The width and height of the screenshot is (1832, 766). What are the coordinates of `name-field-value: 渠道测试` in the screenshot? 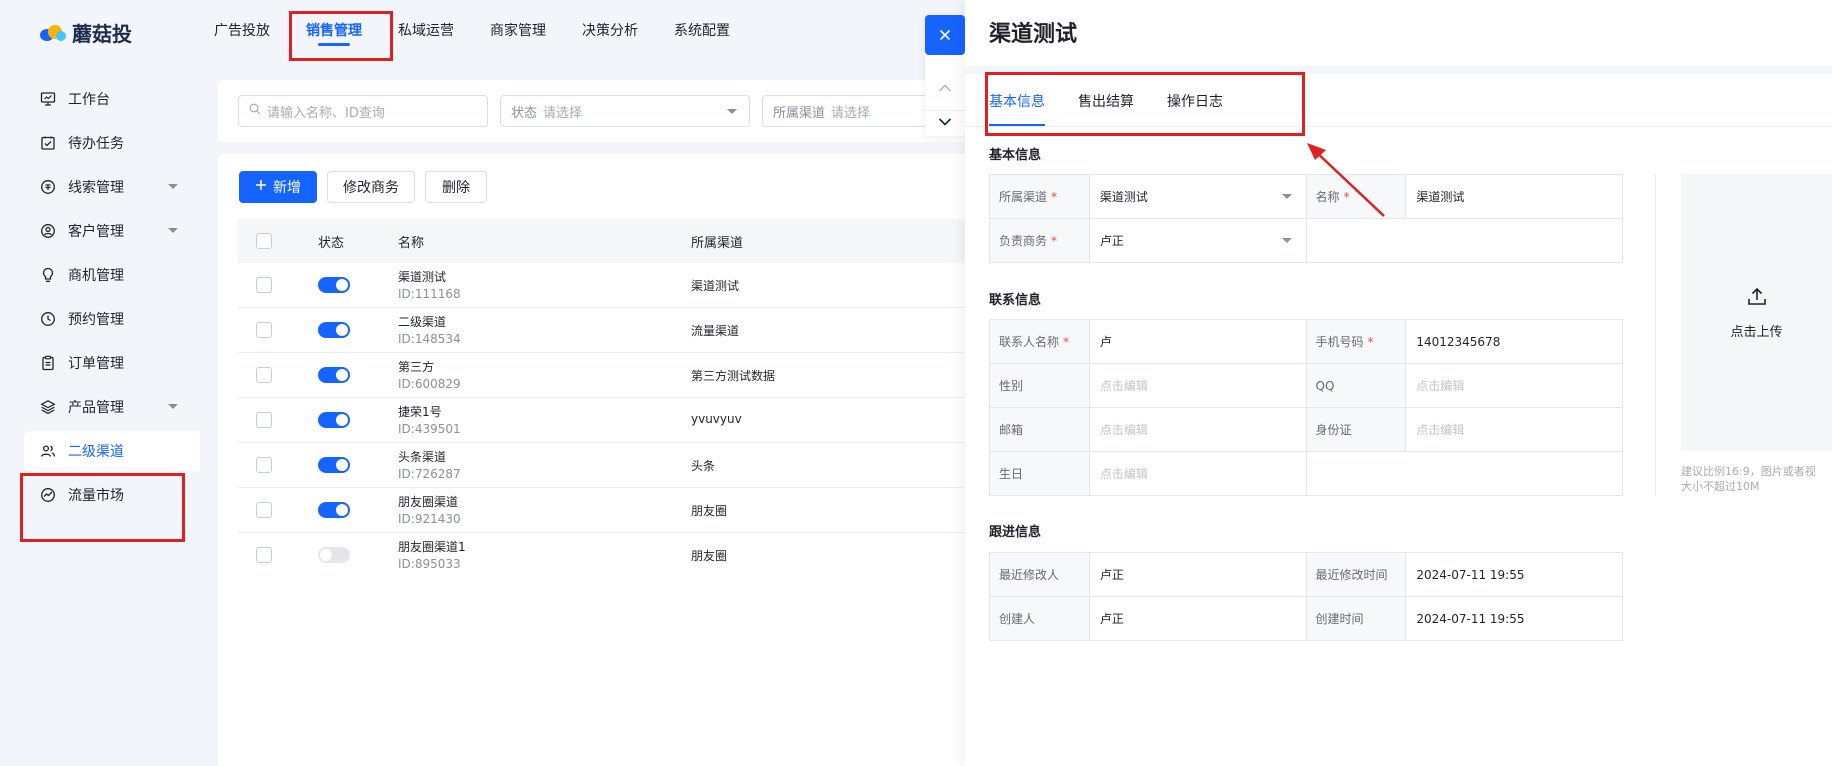 It's located at (1440, 197).